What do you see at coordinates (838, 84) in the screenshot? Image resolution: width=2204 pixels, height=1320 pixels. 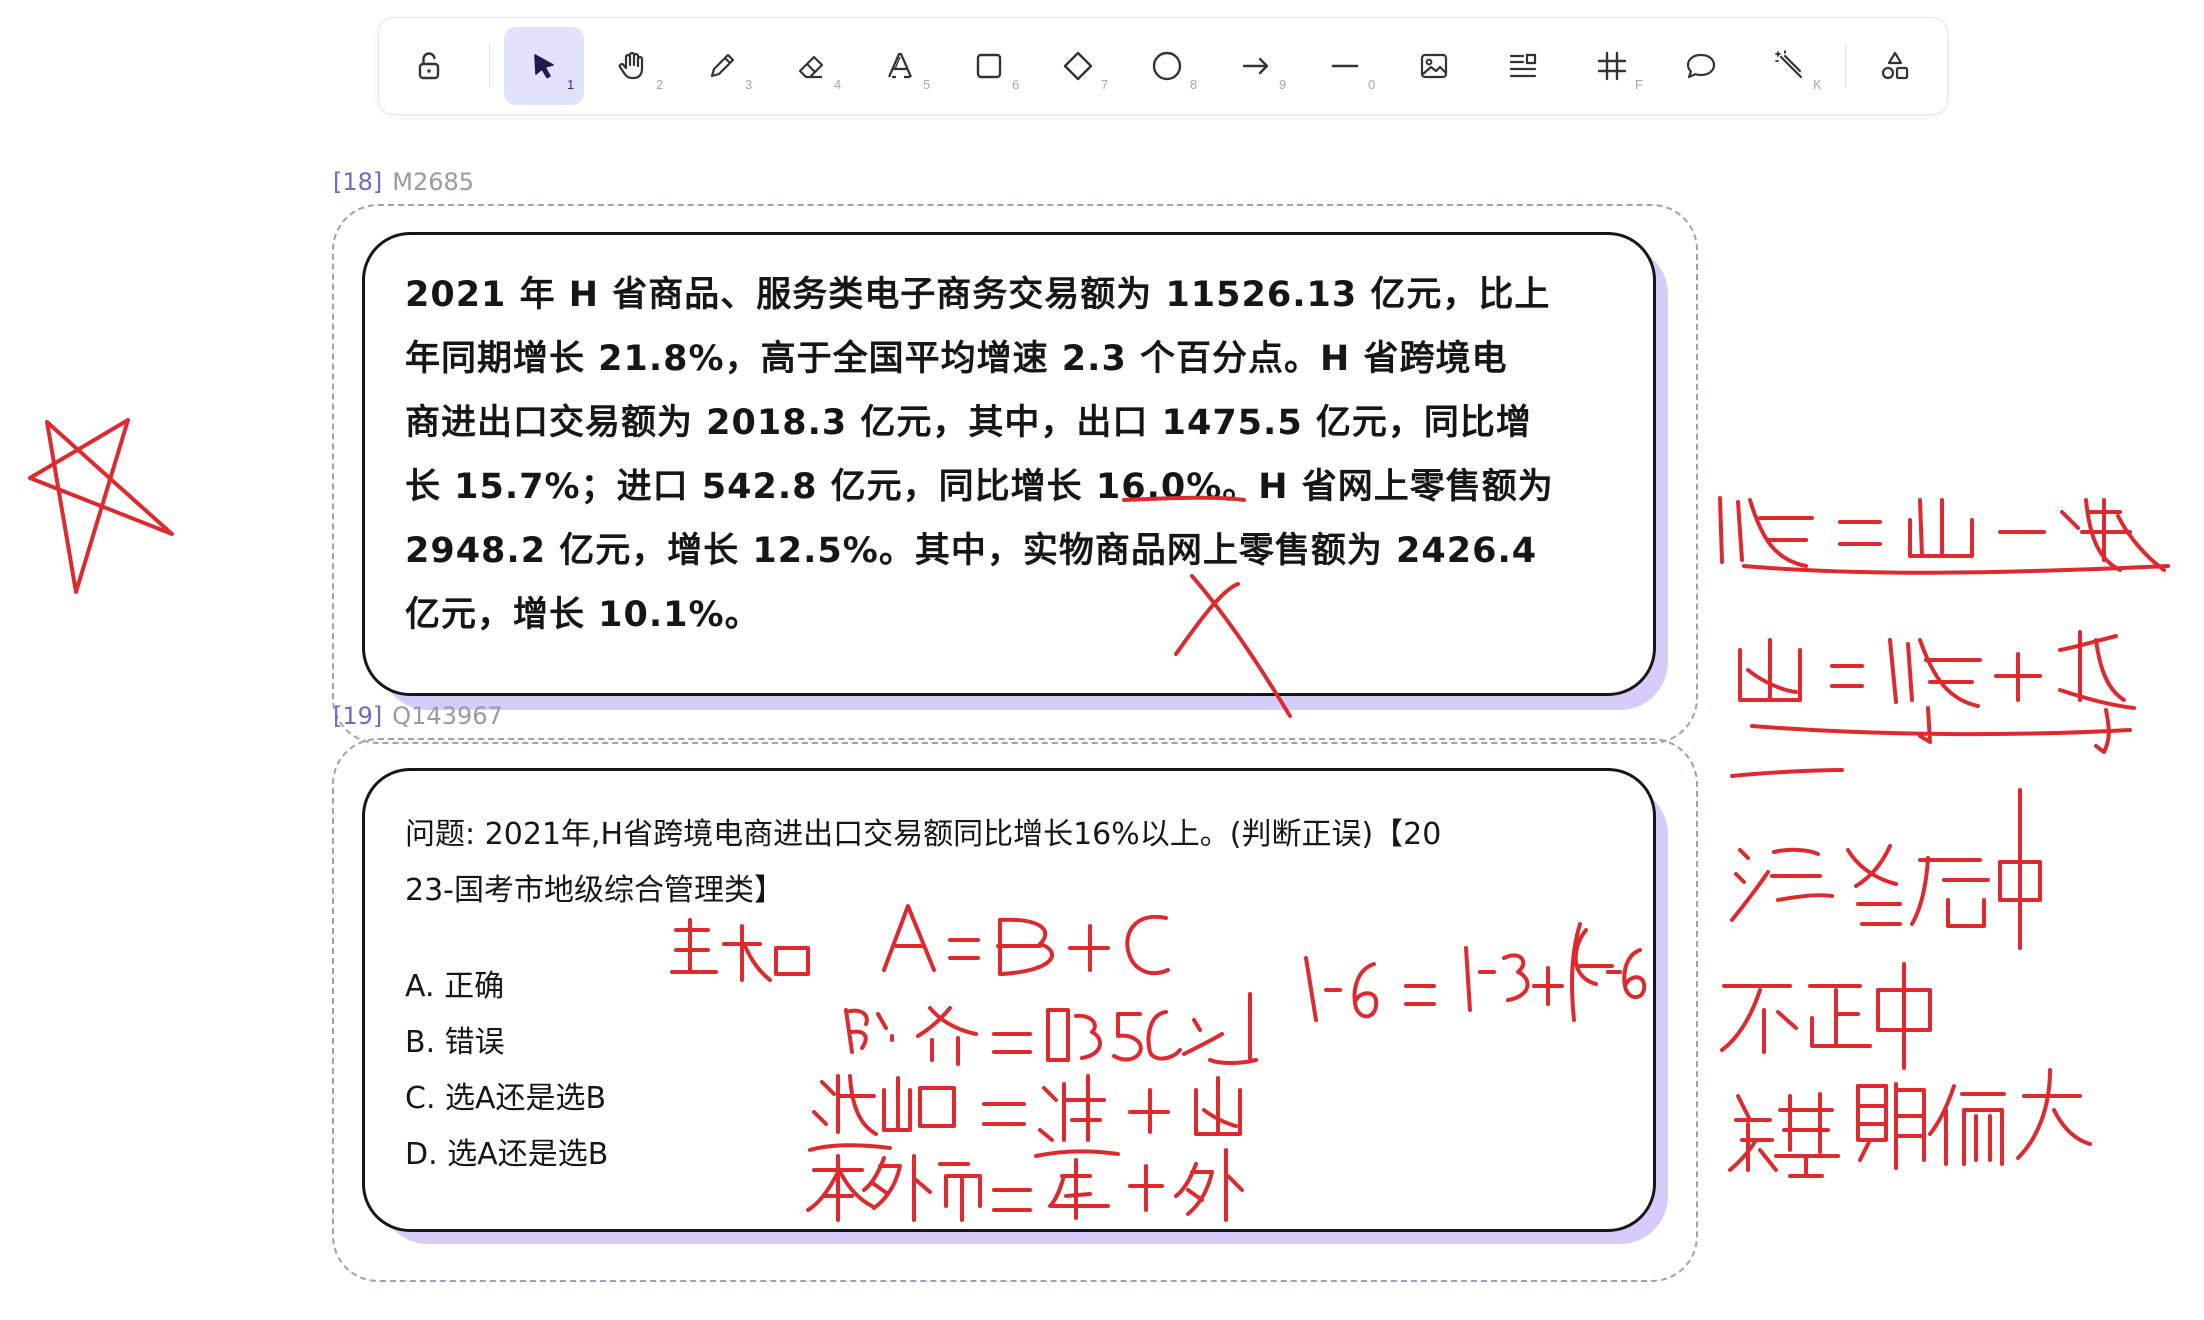 I see `tool-key: 4` at bounding box center [838, 84].